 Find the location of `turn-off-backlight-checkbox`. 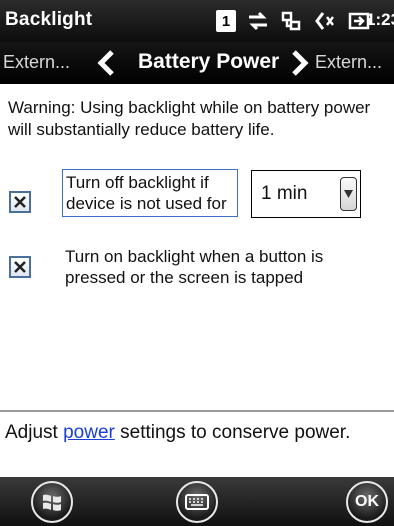

turn-off-backlight-checkbox is located at coordinates (20, 202).